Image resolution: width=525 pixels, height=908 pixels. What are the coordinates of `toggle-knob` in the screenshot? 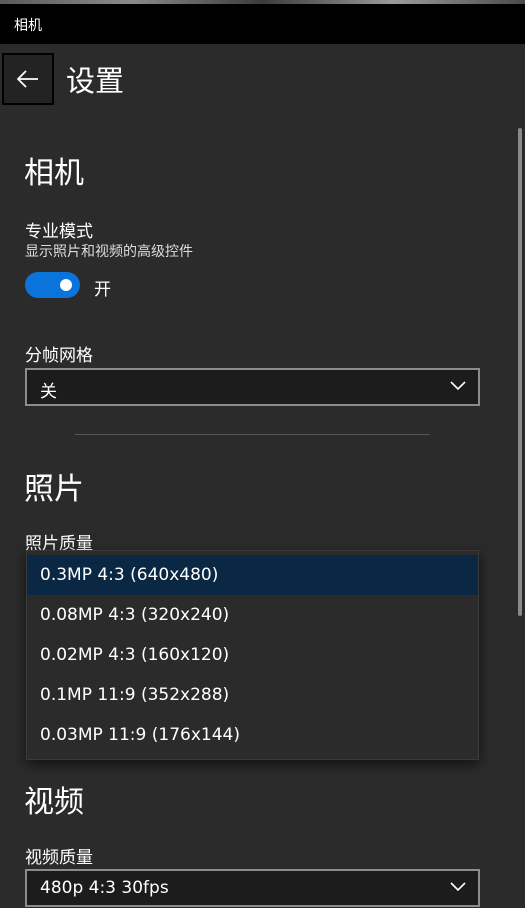 It's located at (66, 285).